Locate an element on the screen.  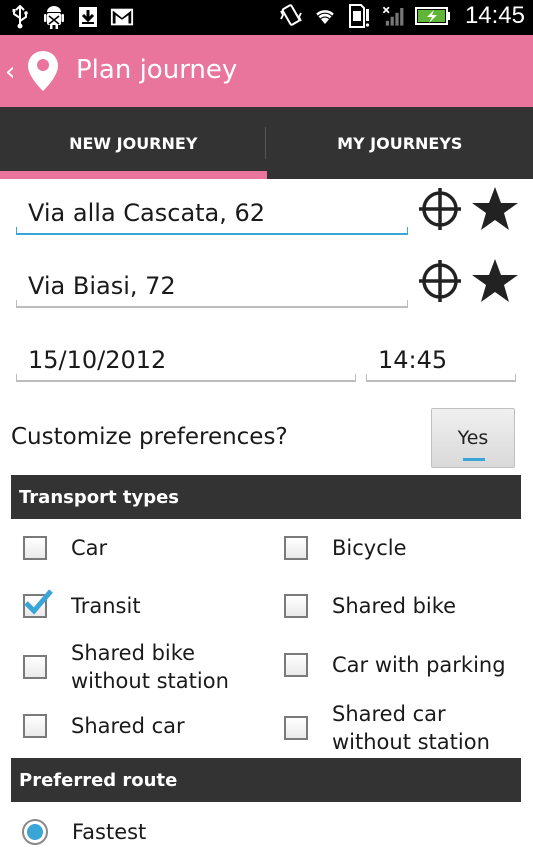
date-value: 15/10/2012 is located at coordinates (97, 360).